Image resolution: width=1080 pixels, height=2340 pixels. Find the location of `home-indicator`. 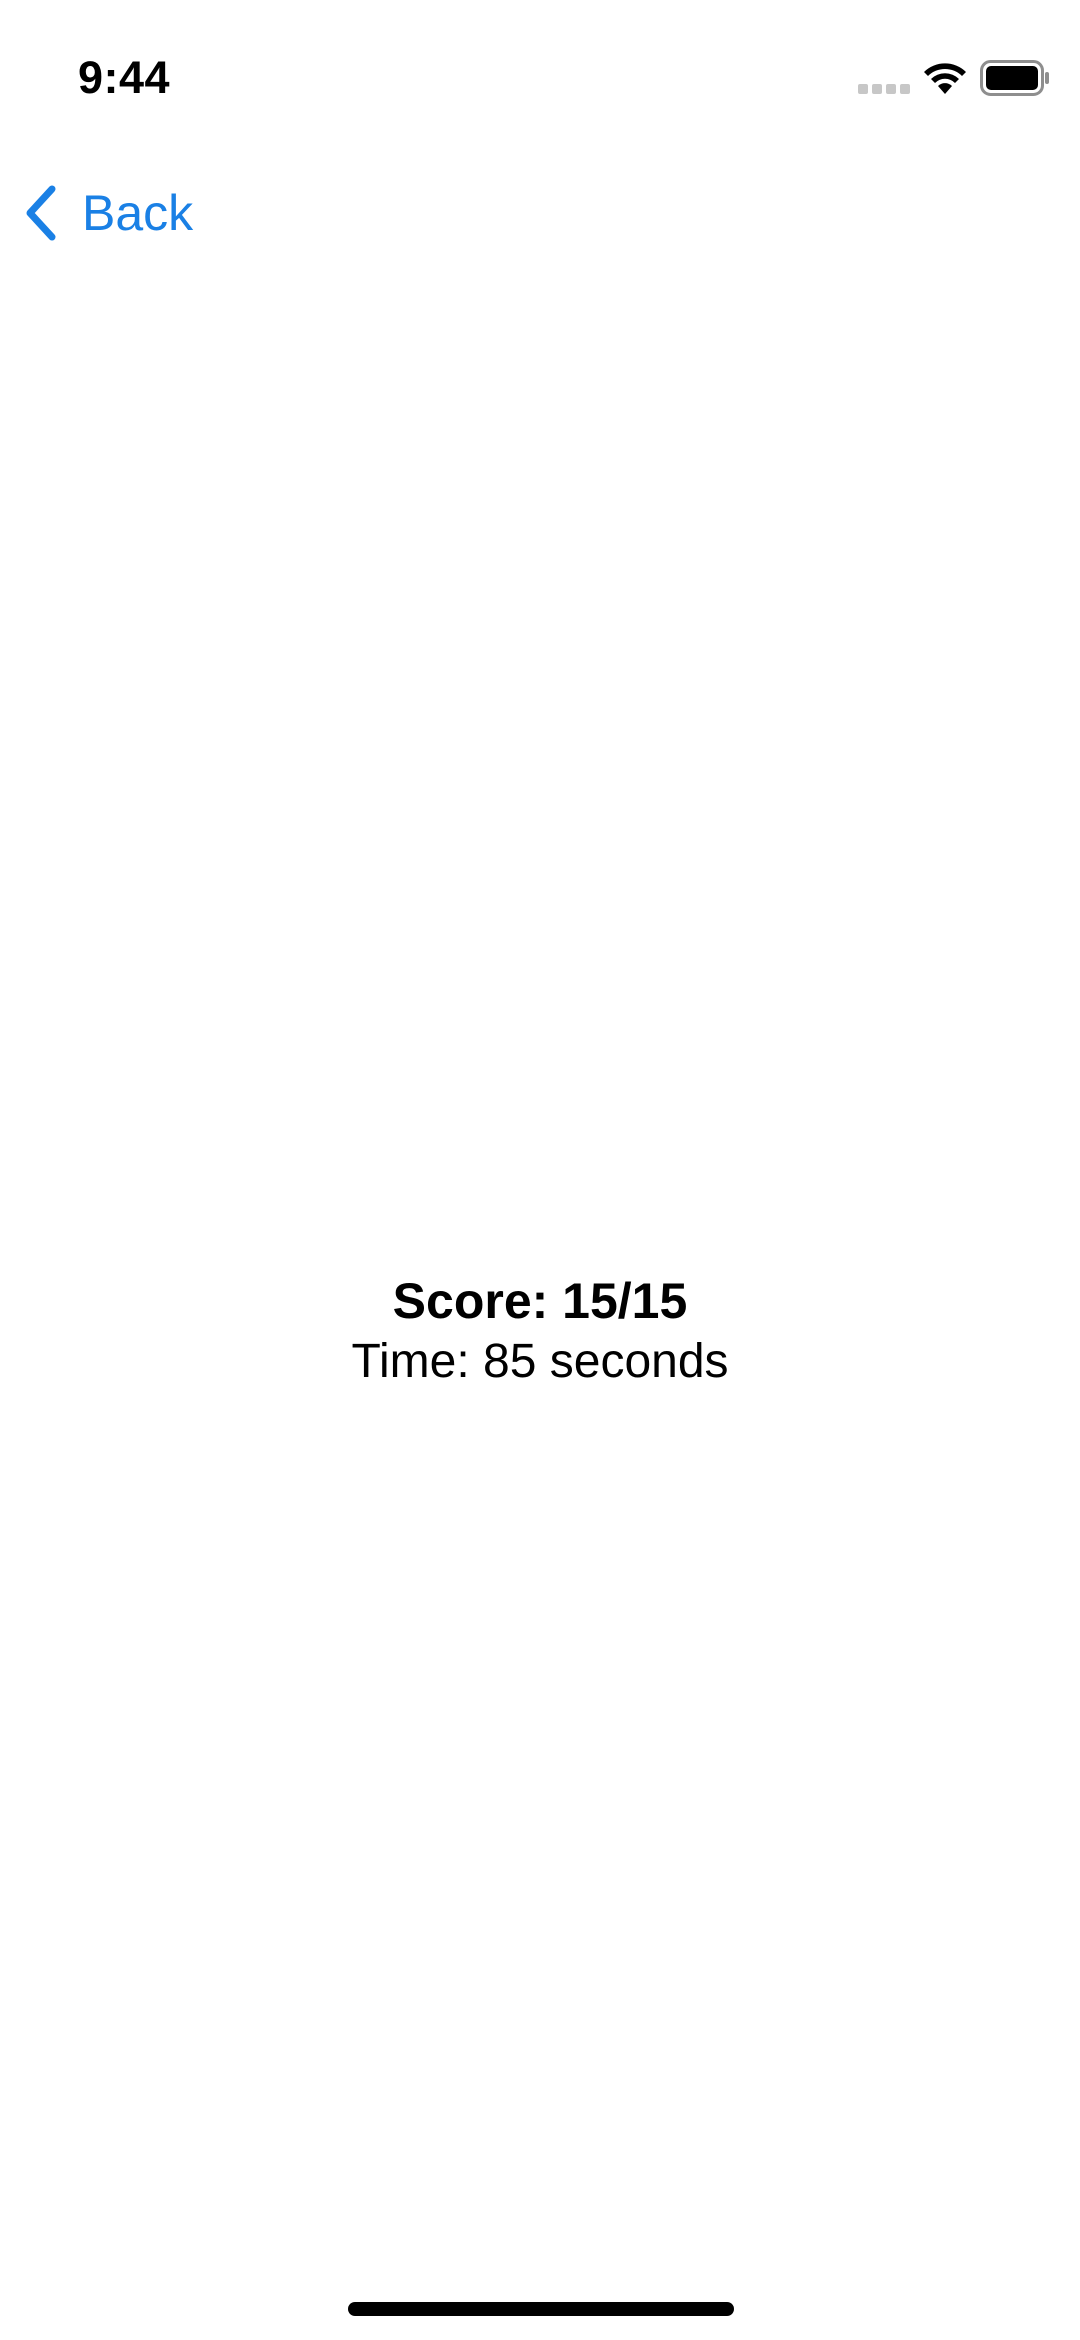

home-indicator is located at coordinates (541, 2309).